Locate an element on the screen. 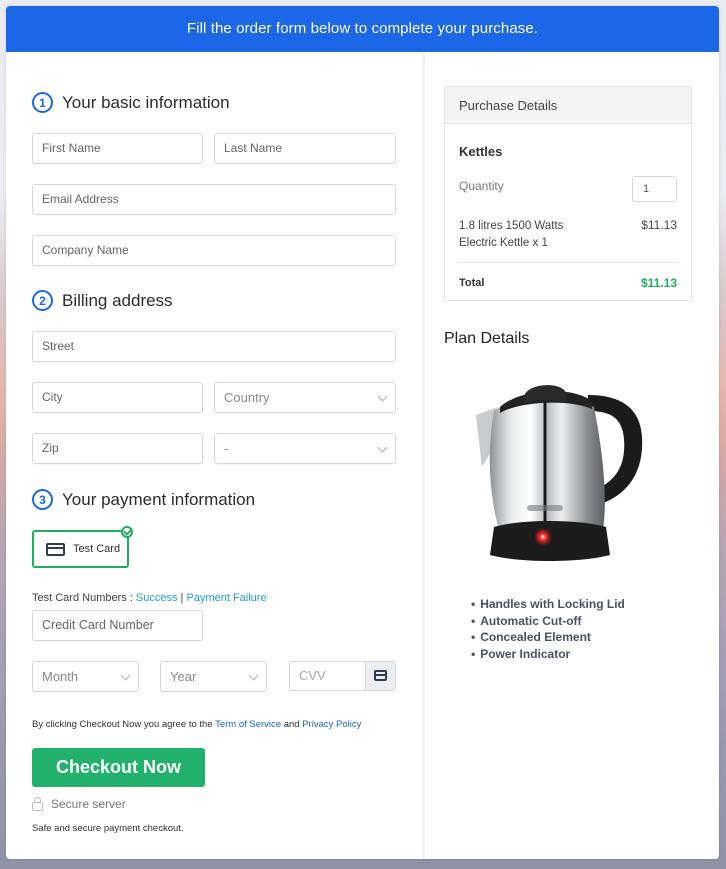  section-title: Your payment information is located at coordinates (159, 499).